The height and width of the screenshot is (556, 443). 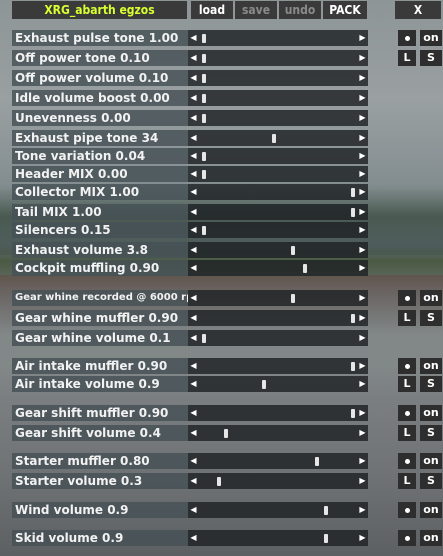 What do you see at coordinates (212, 10) in the screenshot?
I see `load-button: load` at bounding box center [212, 10].